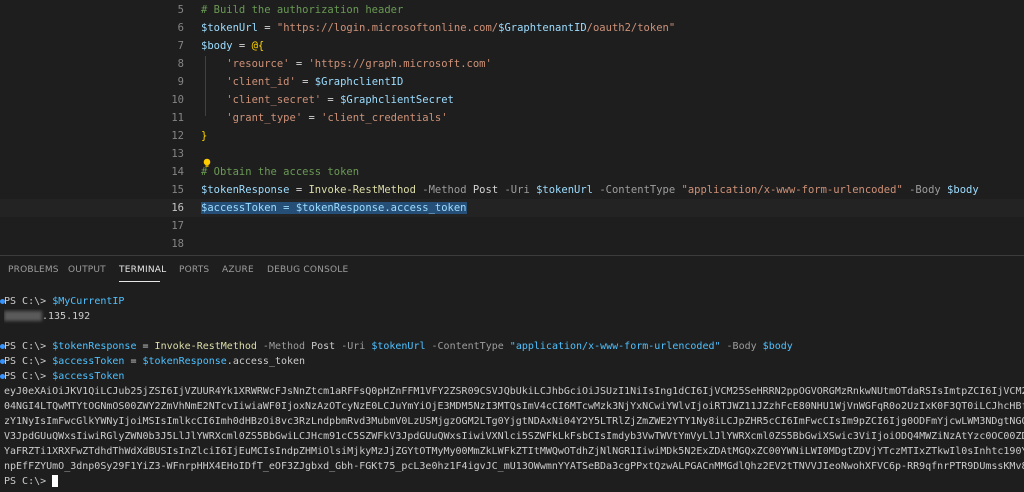 This screenshot has width=1024, height=492. Describe the element at coordinates (512, 226) in the screenshot. I see `code-line: 17` at that location.